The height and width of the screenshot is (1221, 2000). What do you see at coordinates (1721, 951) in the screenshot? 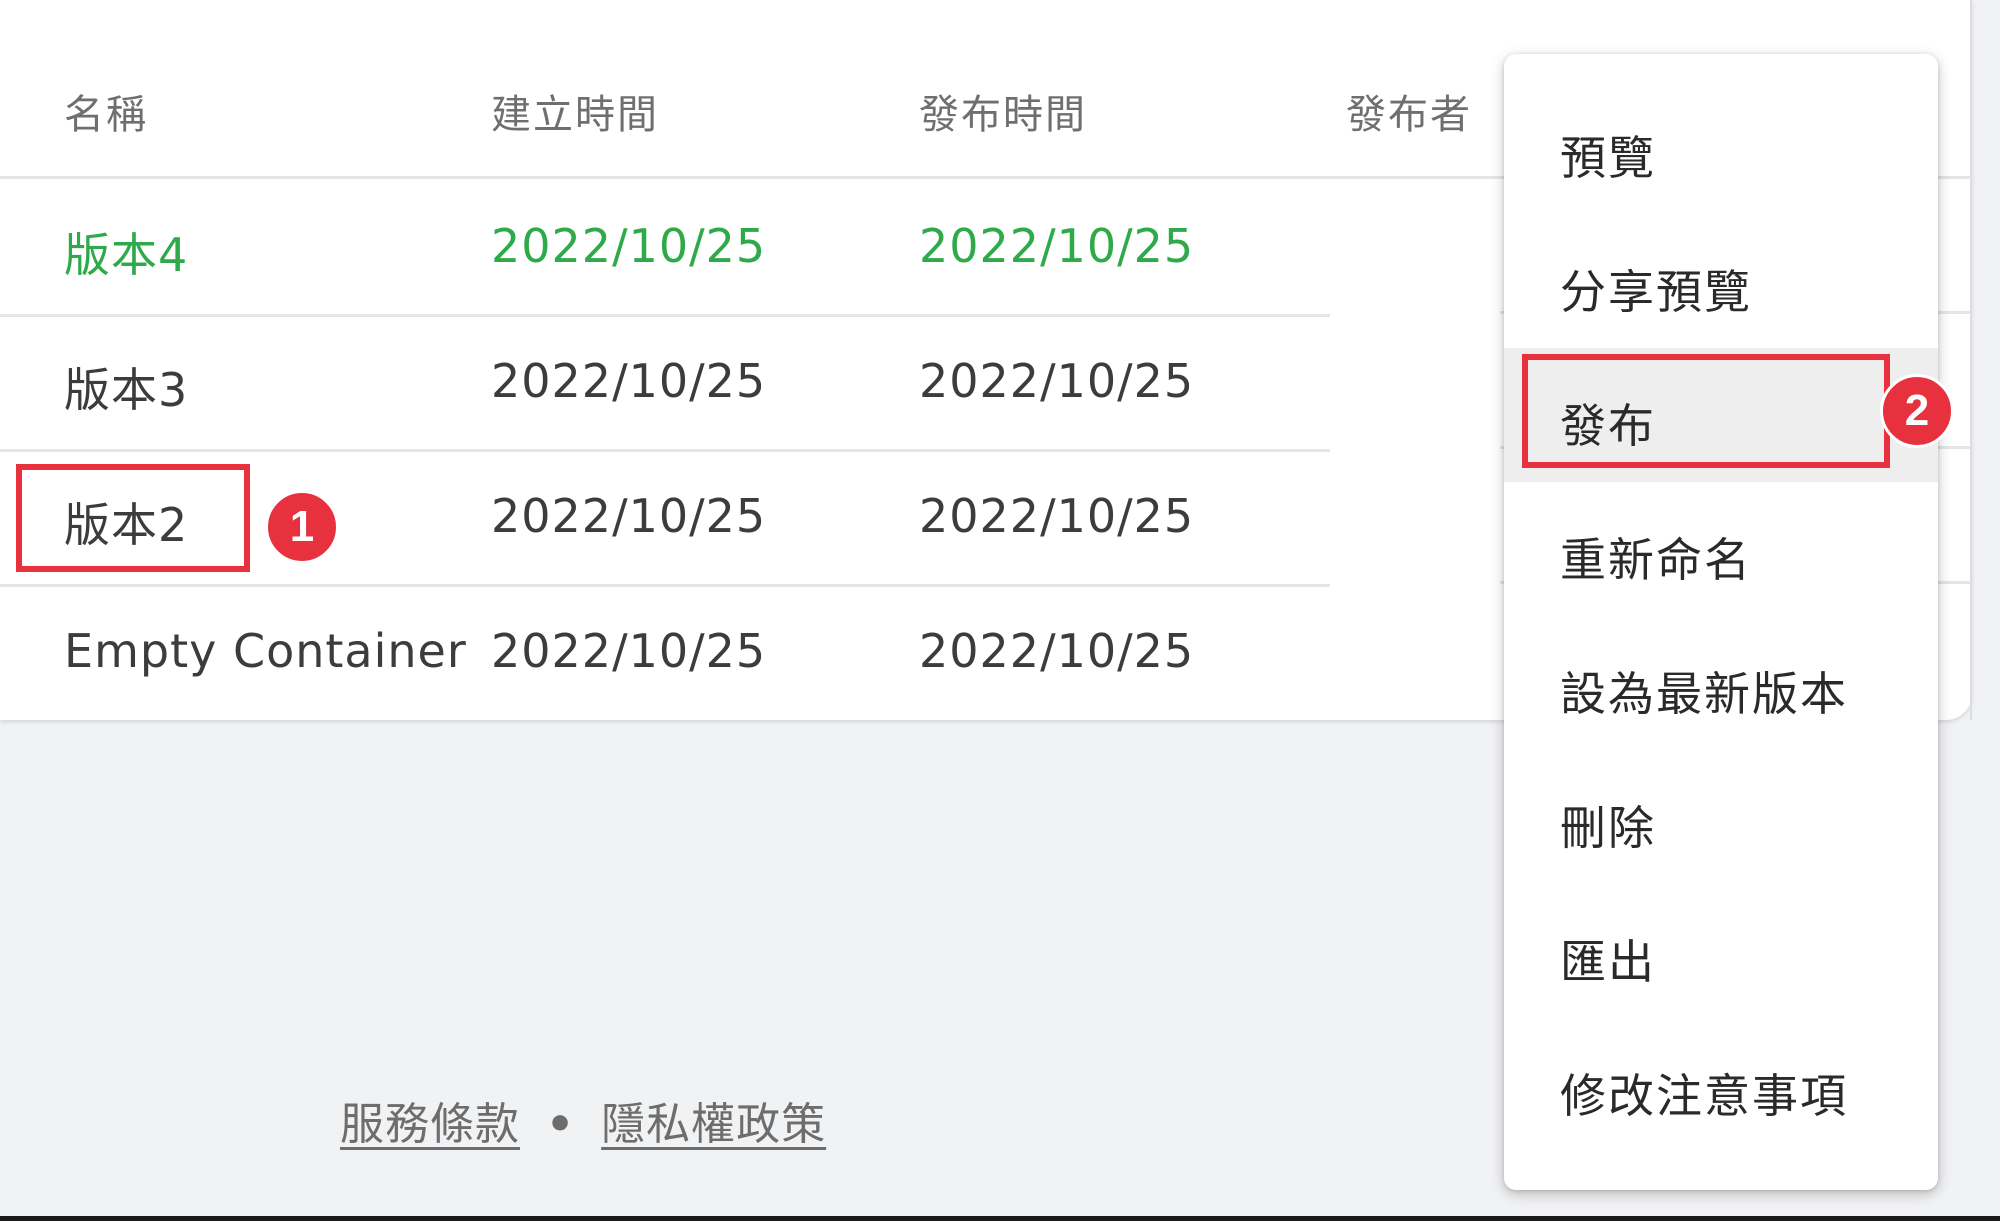
I see `menu-item-export: 匯出` at bounding box center [1721, 951].